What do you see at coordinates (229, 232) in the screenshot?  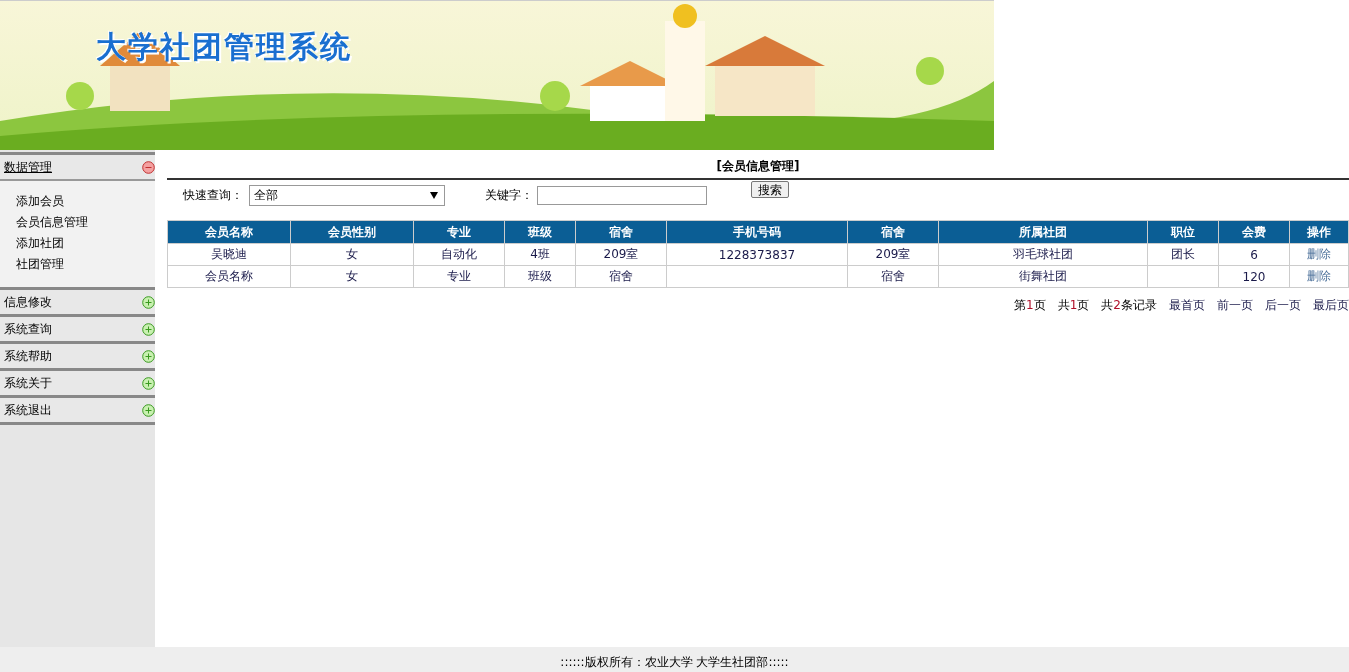 I see `column-header: 会员名称` at bounding box center [229, 232].